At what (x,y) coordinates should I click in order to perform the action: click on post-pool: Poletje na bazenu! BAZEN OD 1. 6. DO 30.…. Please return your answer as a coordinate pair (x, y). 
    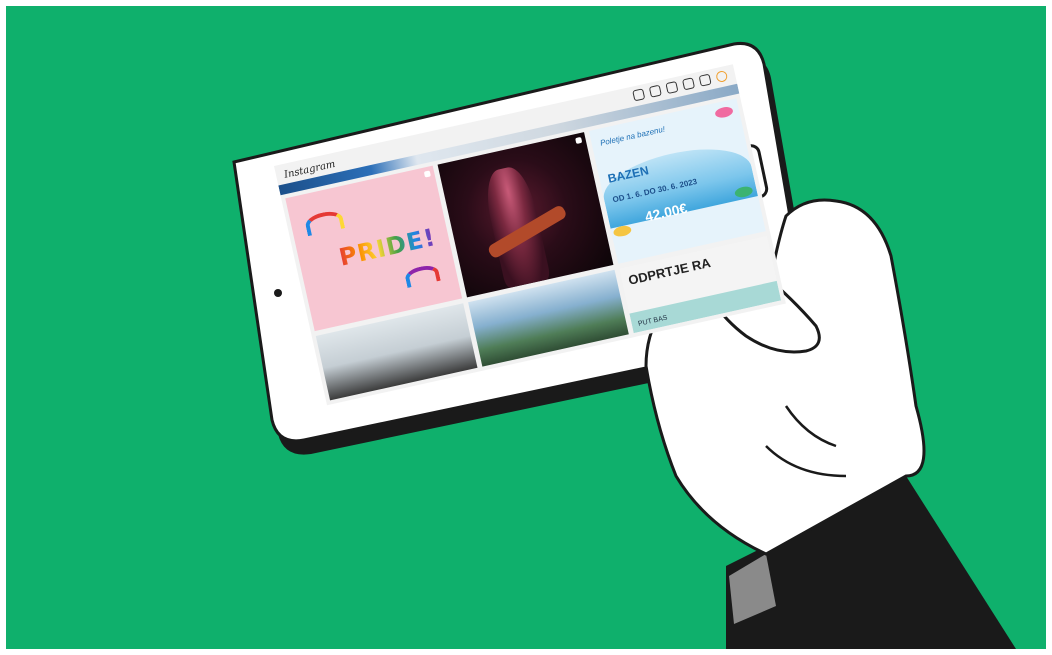
    Looking at the image, I should click on (677, 181).